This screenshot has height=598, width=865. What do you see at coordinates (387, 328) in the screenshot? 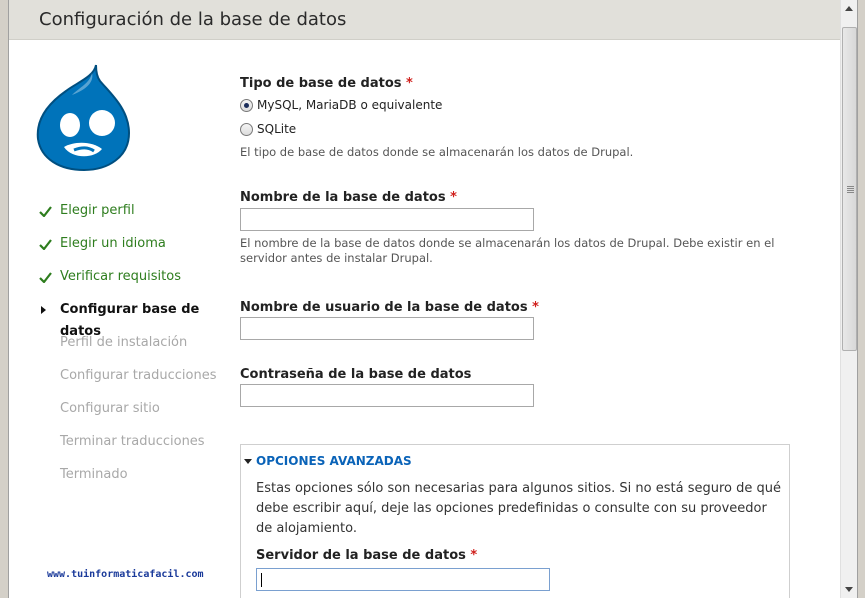
I see `db-user-input` at bounding box center [387, 328].